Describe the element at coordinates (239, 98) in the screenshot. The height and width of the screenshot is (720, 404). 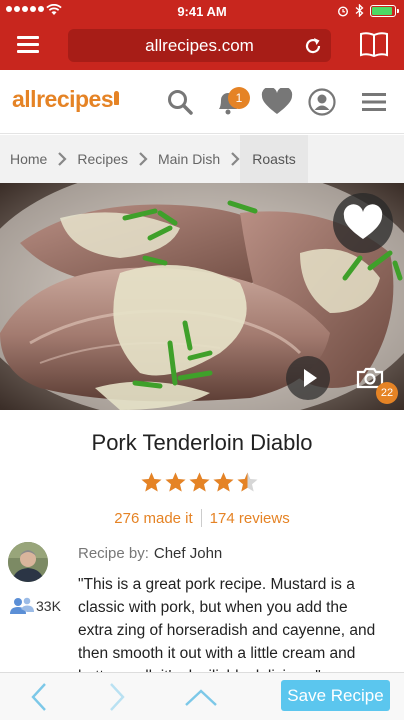
I see `notification-badge: 1` at that location.